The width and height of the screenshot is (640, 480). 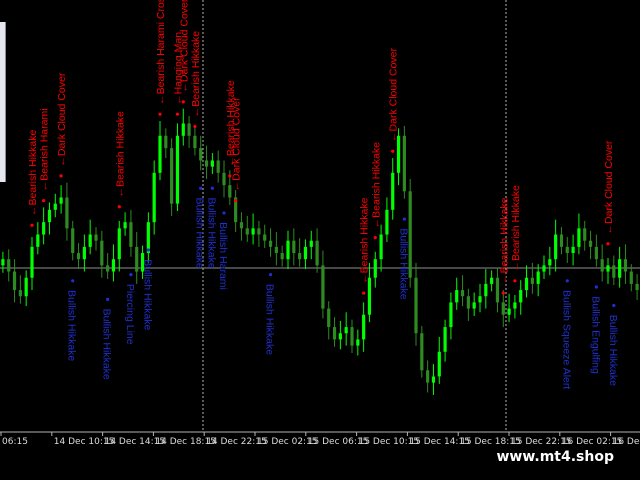 I want to click on bullish-pattern-label: Piercing Line, so click(x=130, y=314).